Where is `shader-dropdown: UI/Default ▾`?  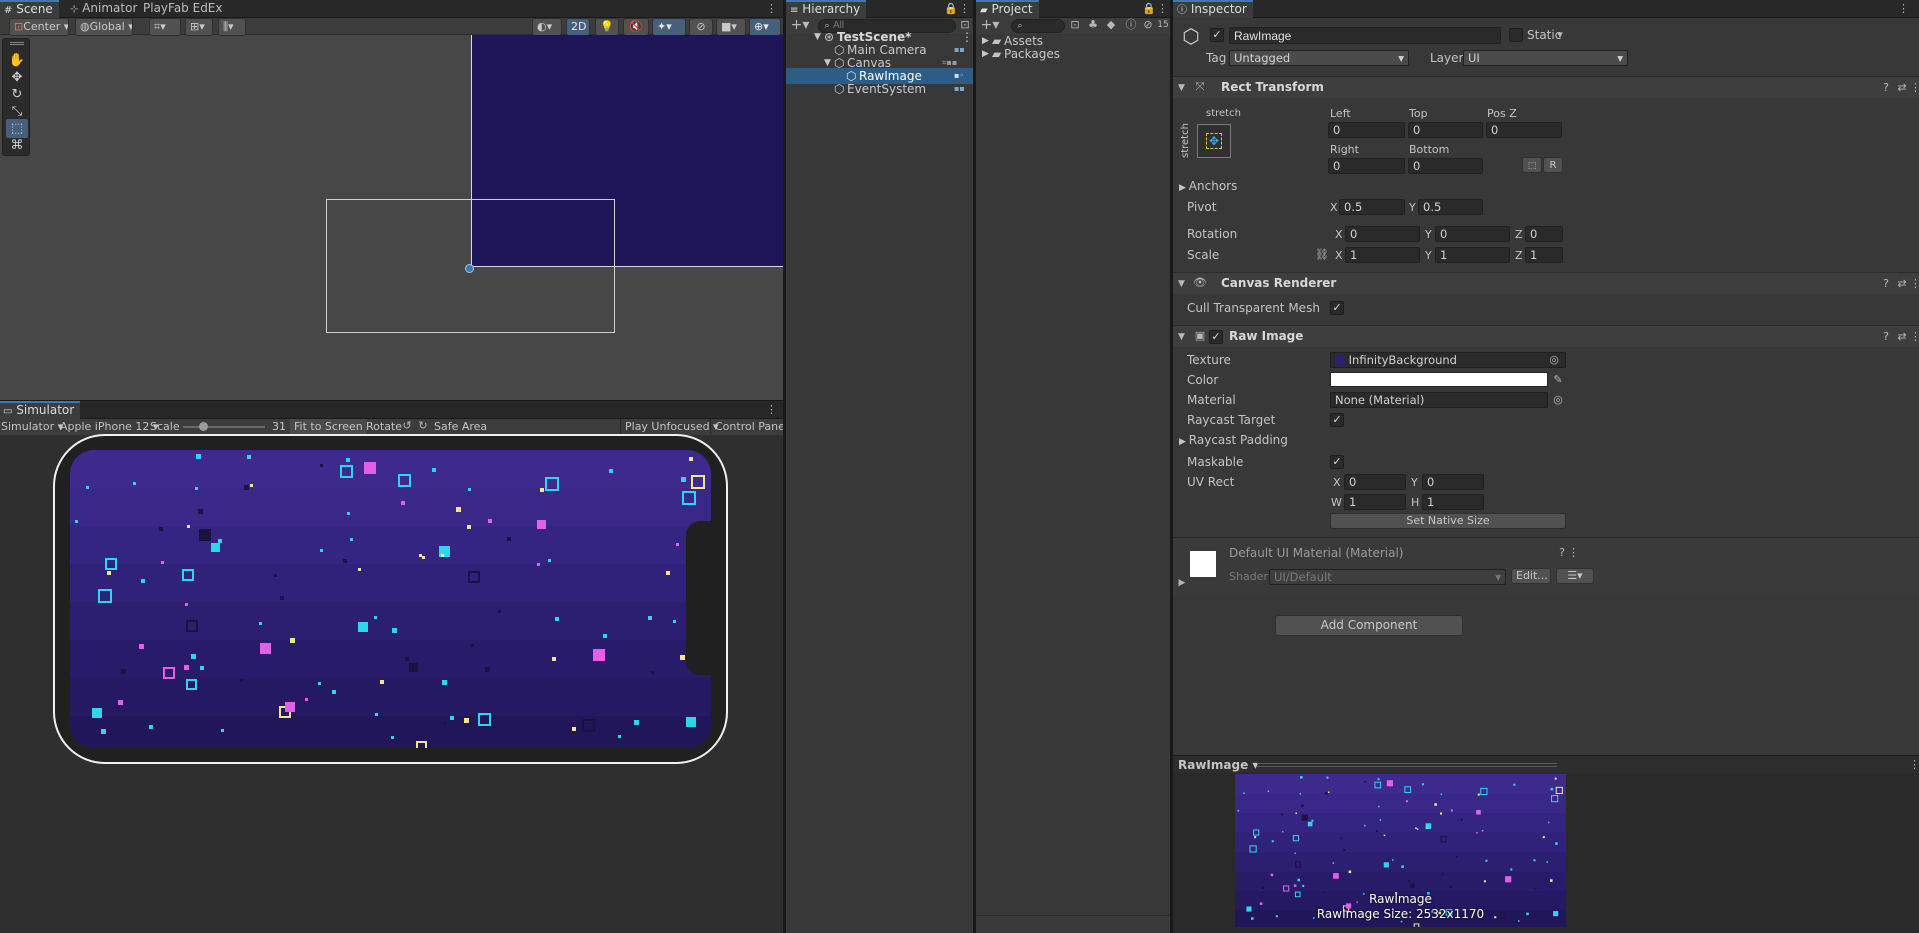
shader-dropdown: UI/Default ▾ is located at coordinates (1387, 577).